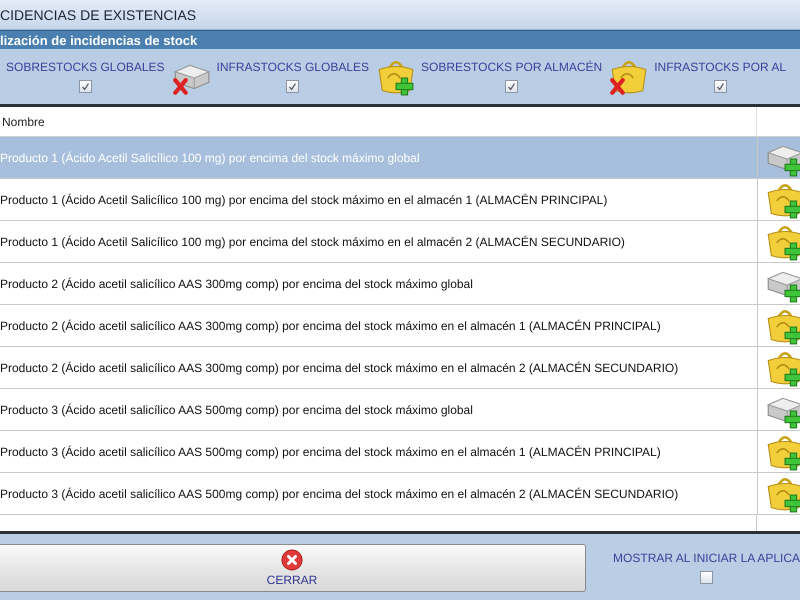 The height and width of the screenshot is (600, 800). What do you see at coordinates (237, 410) in the screenshot?
I see `row-name: Producto 3 (Ácido acetil salicílico AAS 500mg comp) por encima del stock máximo global` at bounding box center [237, 410].